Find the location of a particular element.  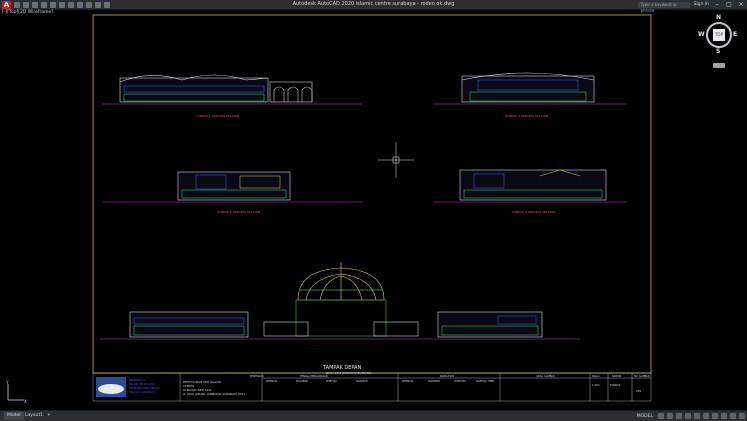

status-tools: MODEL is located at coordinates (691, 416).